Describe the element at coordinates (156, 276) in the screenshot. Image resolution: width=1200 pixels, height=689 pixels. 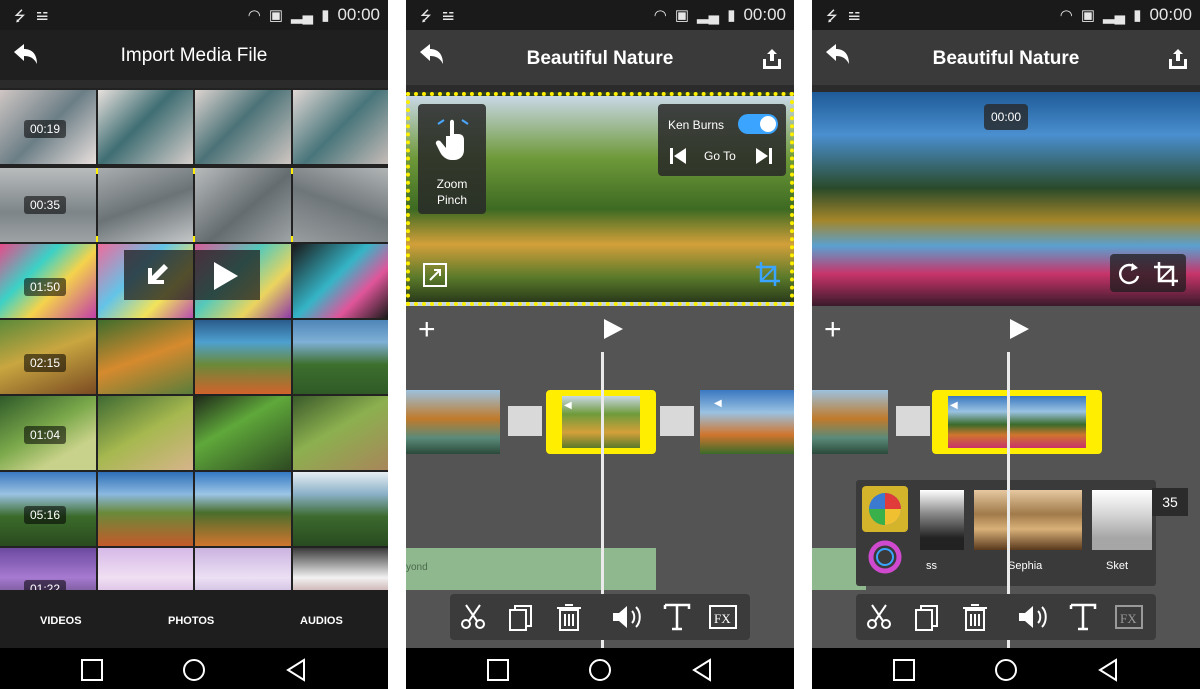
I see `import-arrow-icon` at that location.